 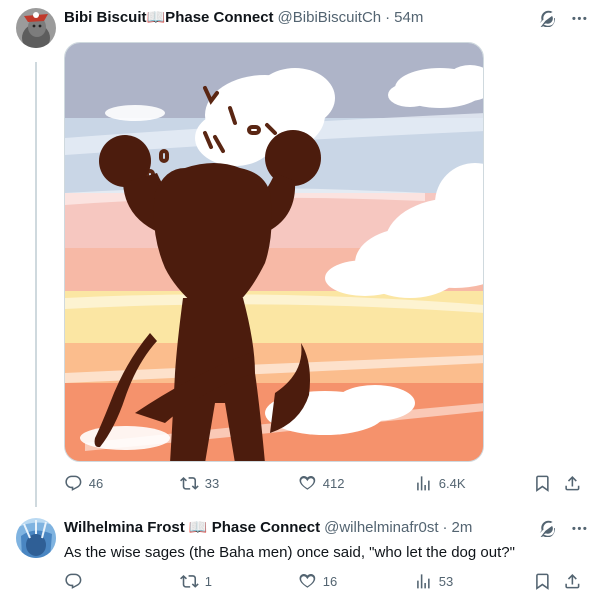 I want to click on repost-button: 33, so click(x=199, y=483).